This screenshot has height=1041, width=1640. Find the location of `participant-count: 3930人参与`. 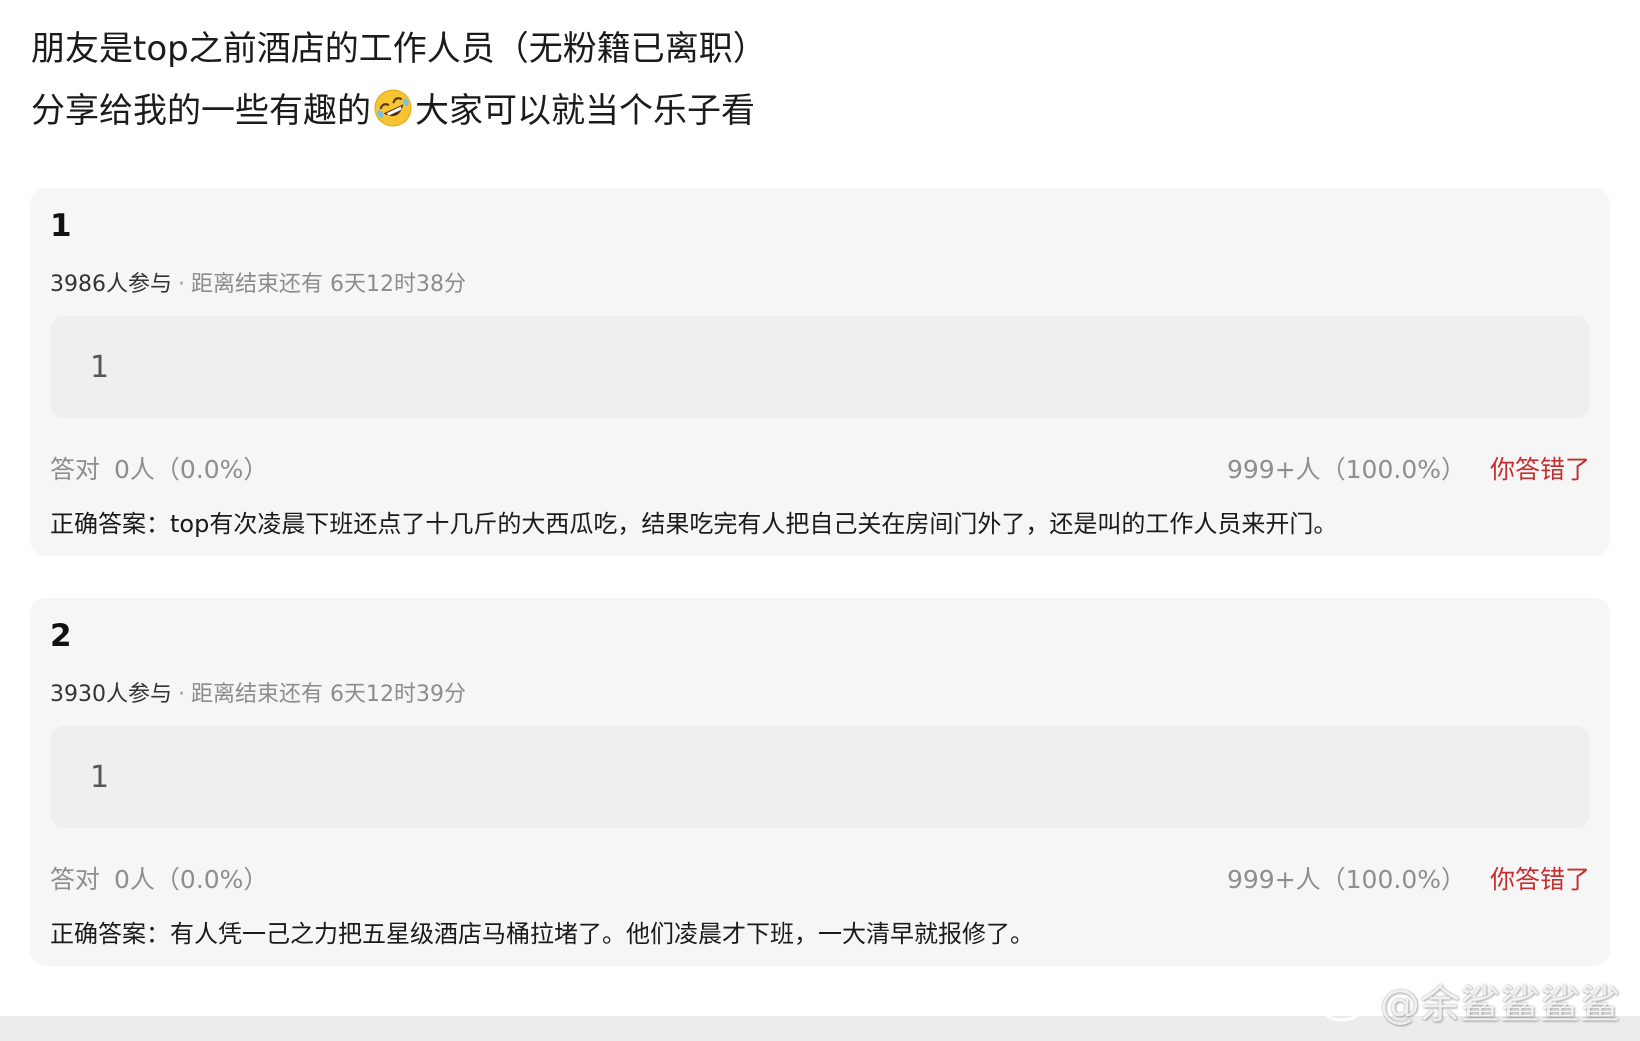

participant-count: 3930人参与 is located at coordinates (111, 694).